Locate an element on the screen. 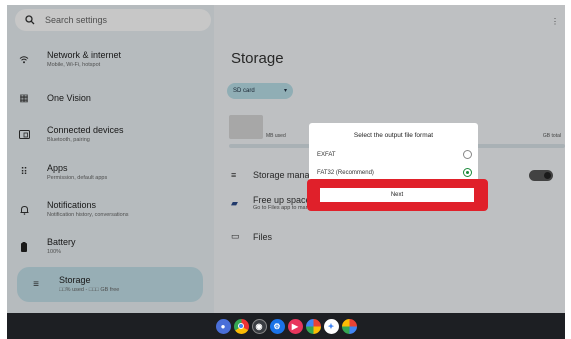 Image resolution: width=571 pixels, height=339 pixels. option-fat32: FAT32 (Recommend) is located at coordinates (394, 172).